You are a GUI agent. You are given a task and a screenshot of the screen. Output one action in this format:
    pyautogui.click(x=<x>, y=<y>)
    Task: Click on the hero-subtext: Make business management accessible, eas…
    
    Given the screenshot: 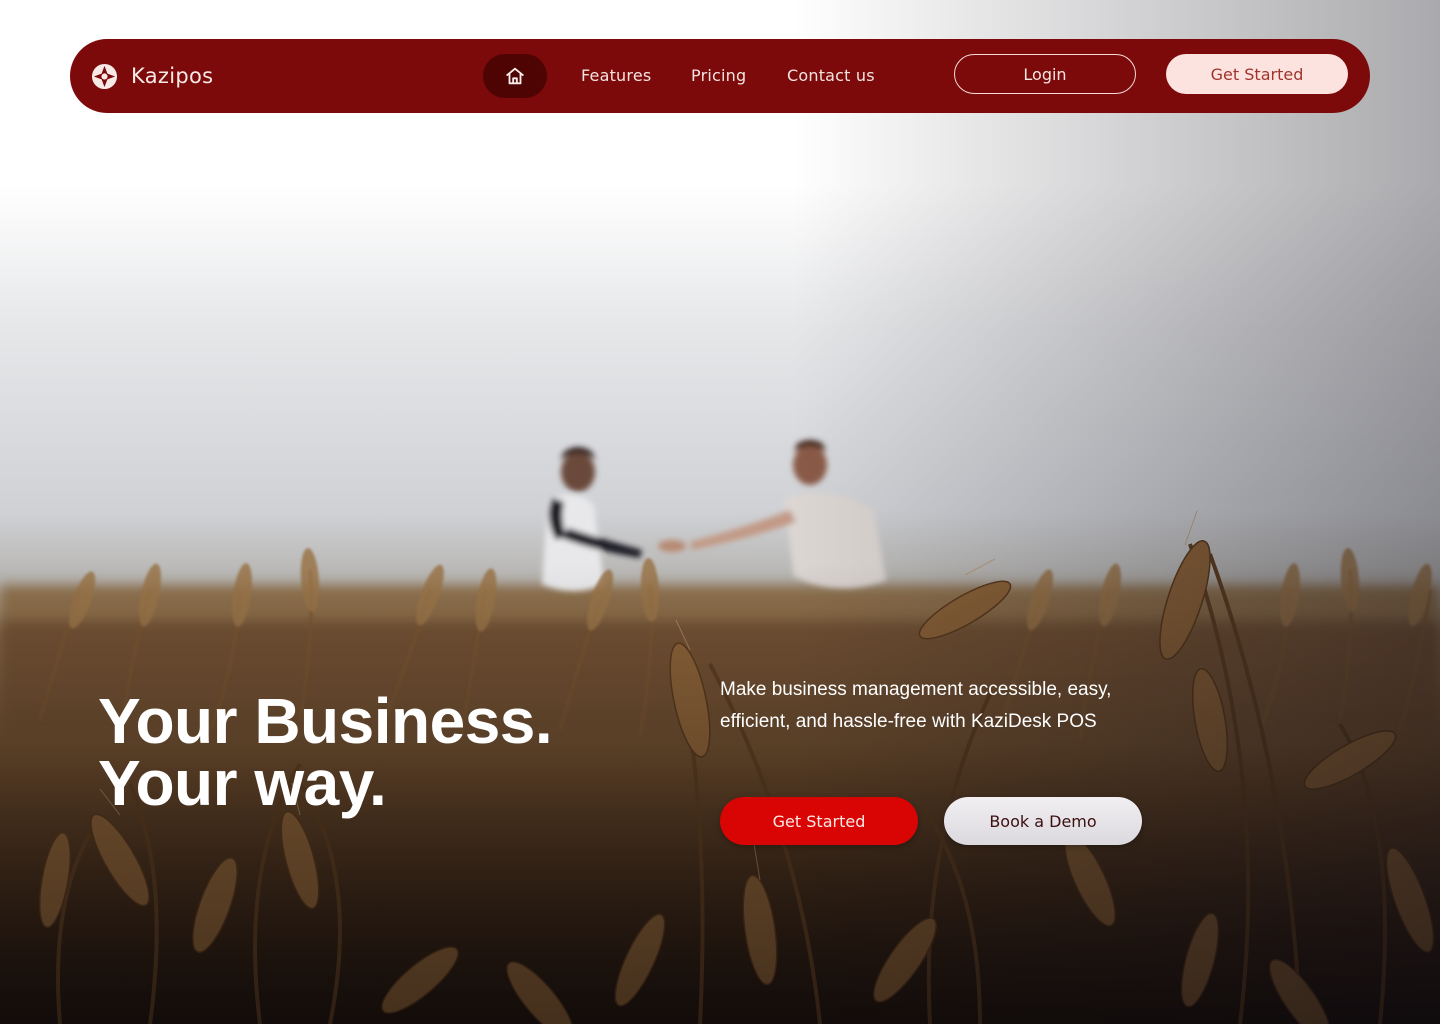 What is the action you would take?
    pyautogui.click(x=916, y=705)
    